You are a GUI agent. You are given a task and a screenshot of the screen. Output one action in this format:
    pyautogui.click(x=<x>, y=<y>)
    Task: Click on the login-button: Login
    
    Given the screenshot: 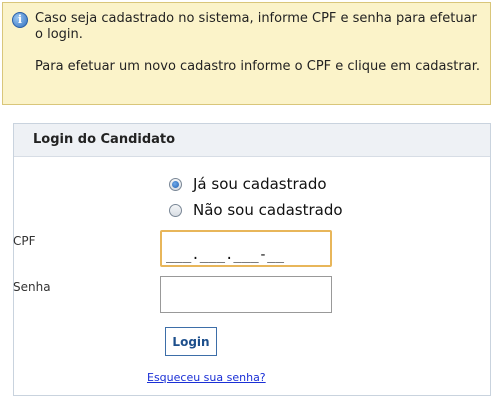 What is the action you would take?
    pyautogui.click(x=191, y=341)
    